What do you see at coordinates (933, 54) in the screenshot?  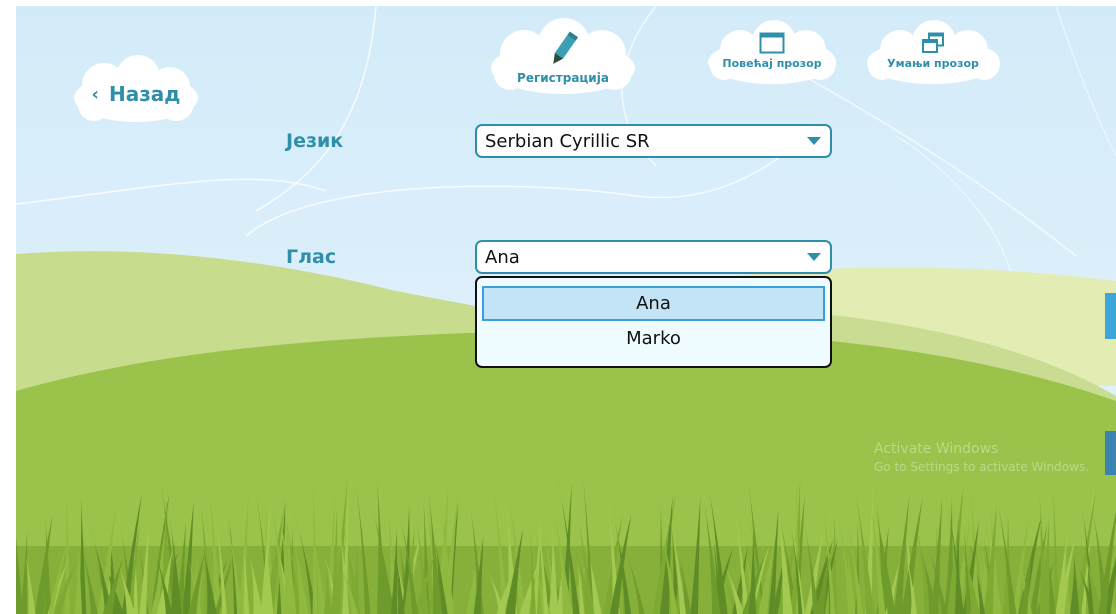 I see `minimize-window-button: Умањи прозор` at bounding box center [933, 54].